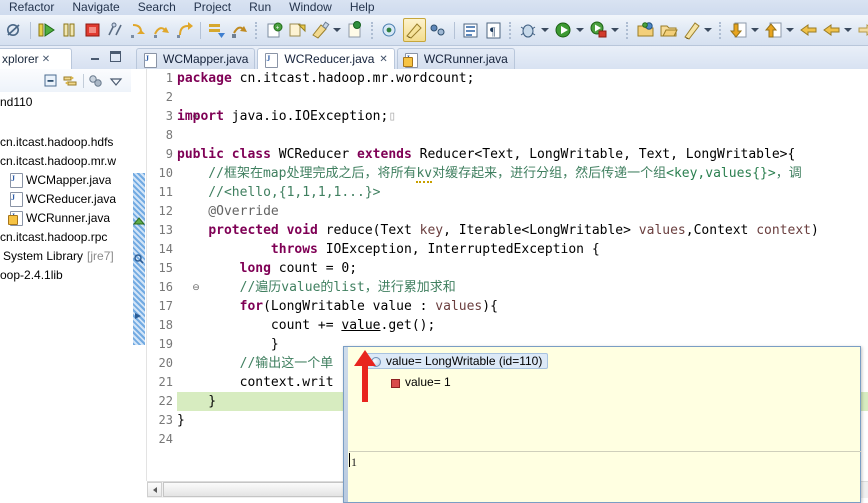  What do you see at coordinates (71, 81) in the screenshot?
I see `link-with-editor-icon` at bounding box center [71, 81].